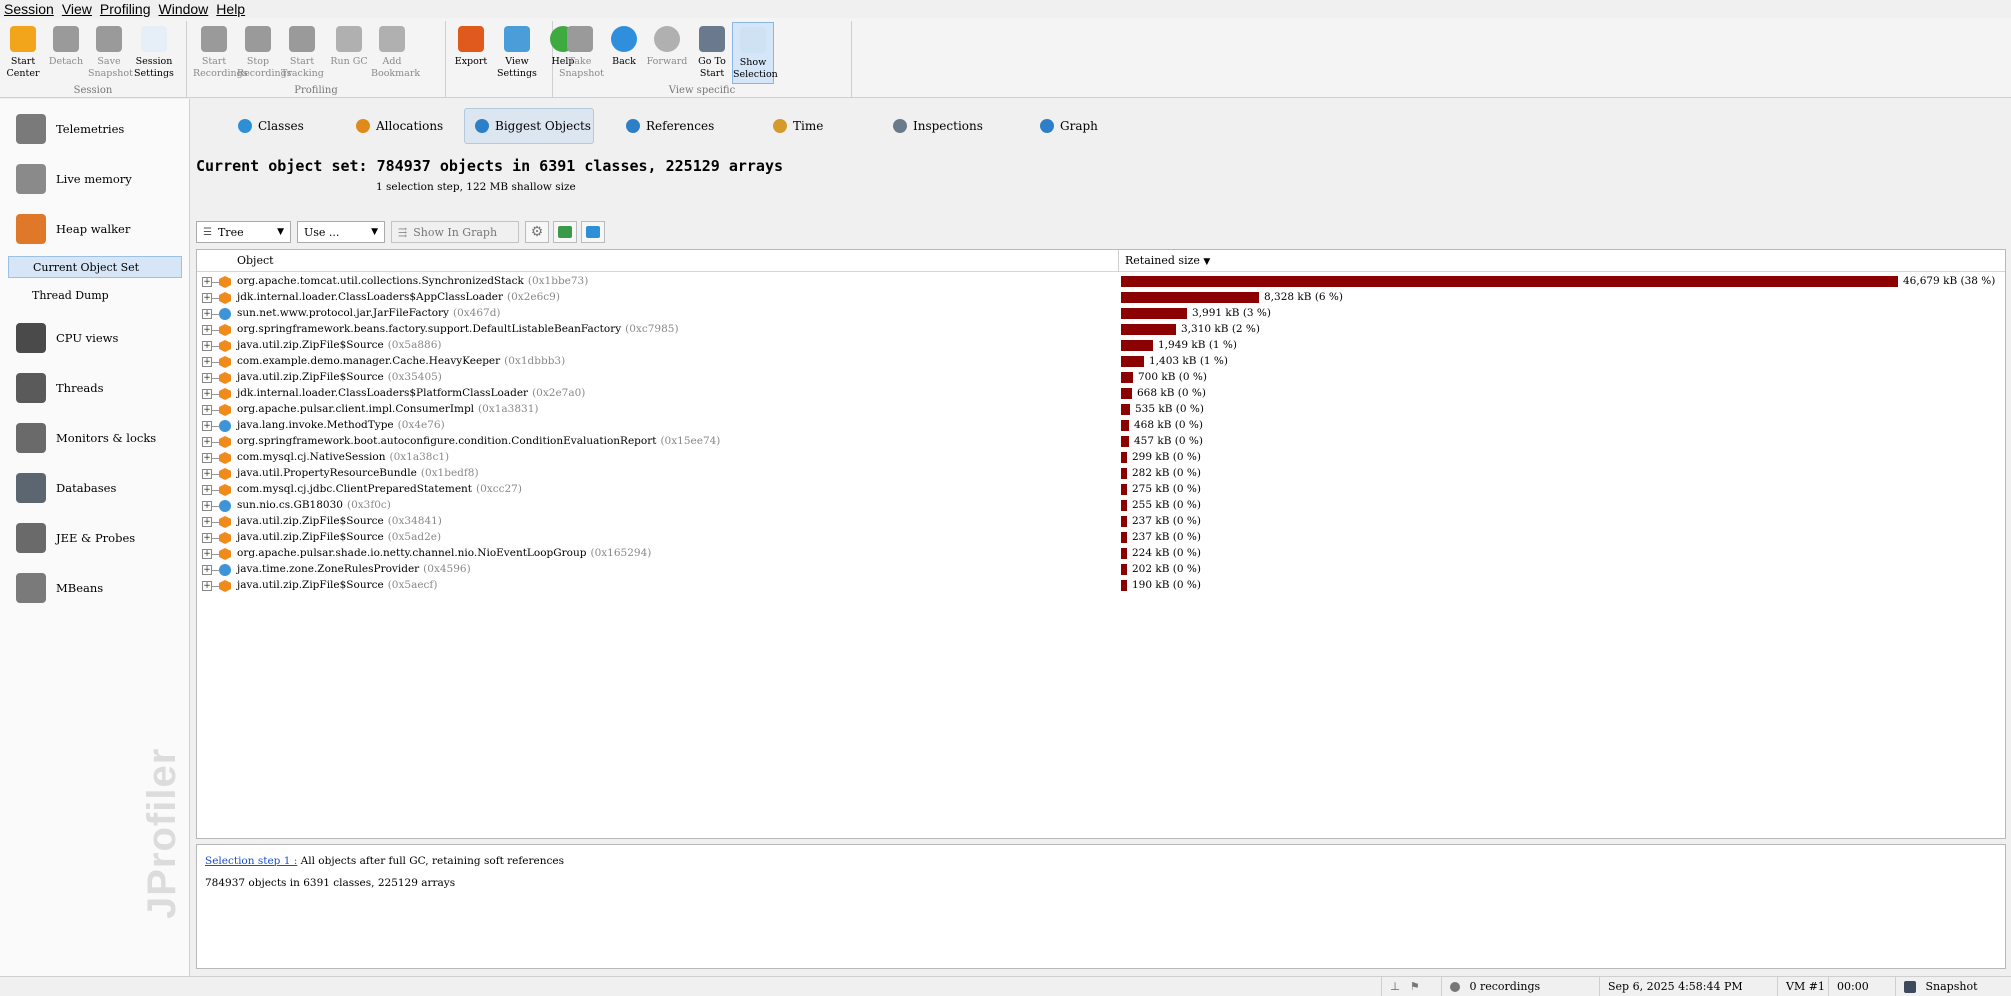  What do you see at coordinates (581, 53) in the screenshot?
I see `take-snapshot-button: Take Snapshot` at bounding box center [581, 53].